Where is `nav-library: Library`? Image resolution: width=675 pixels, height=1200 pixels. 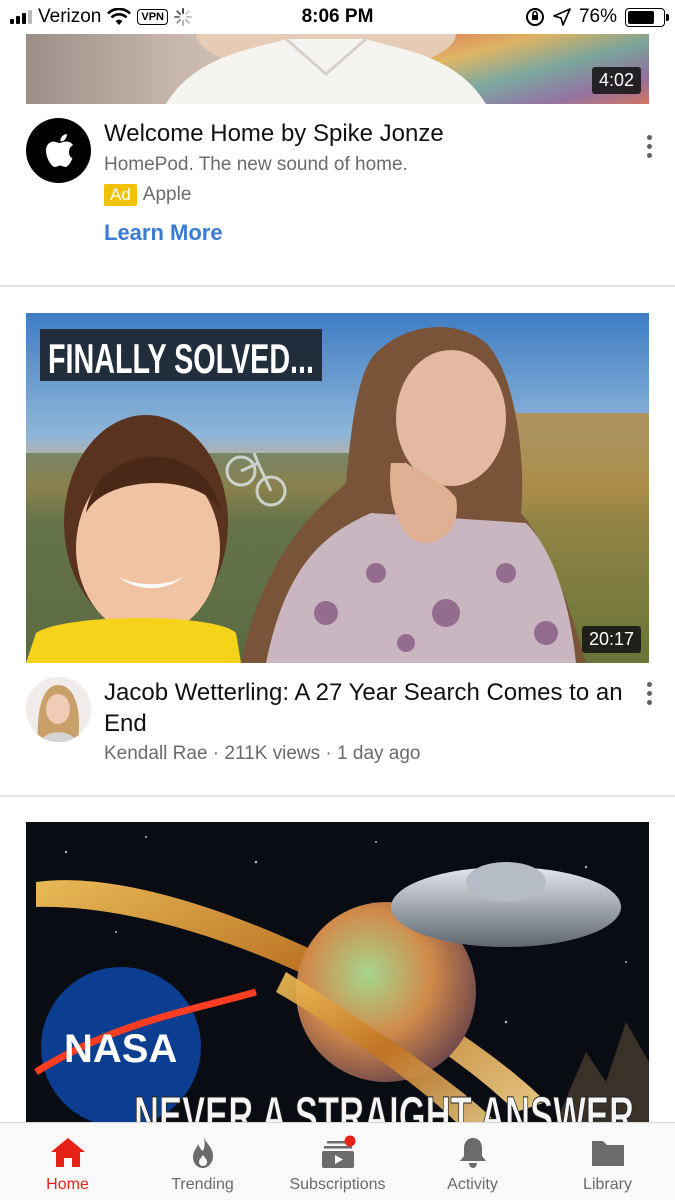 nav-library: Library is located at coordinates (607, 1161).